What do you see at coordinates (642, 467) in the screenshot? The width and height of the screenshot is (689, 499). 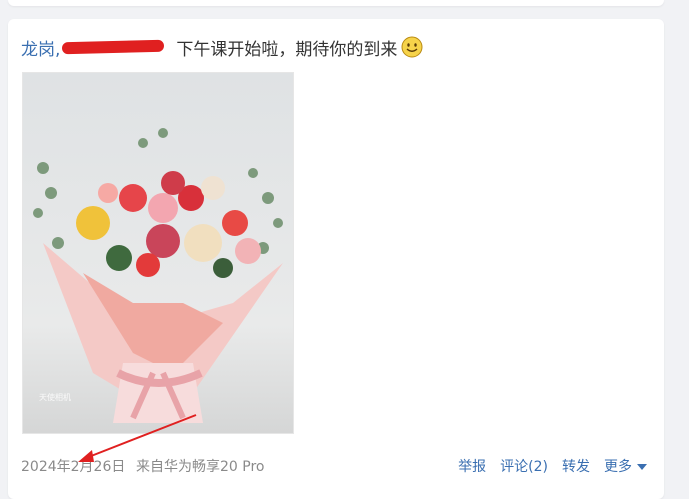 I see `chevron-down-icon` at bounding box center [642, 467].